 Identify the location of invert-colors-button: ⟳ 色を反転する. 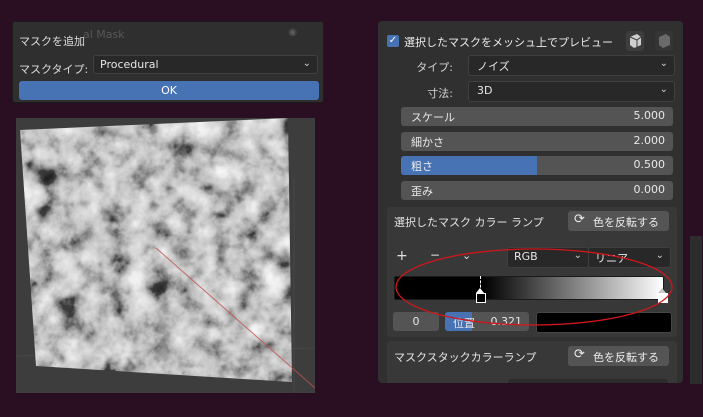
(618, 221).